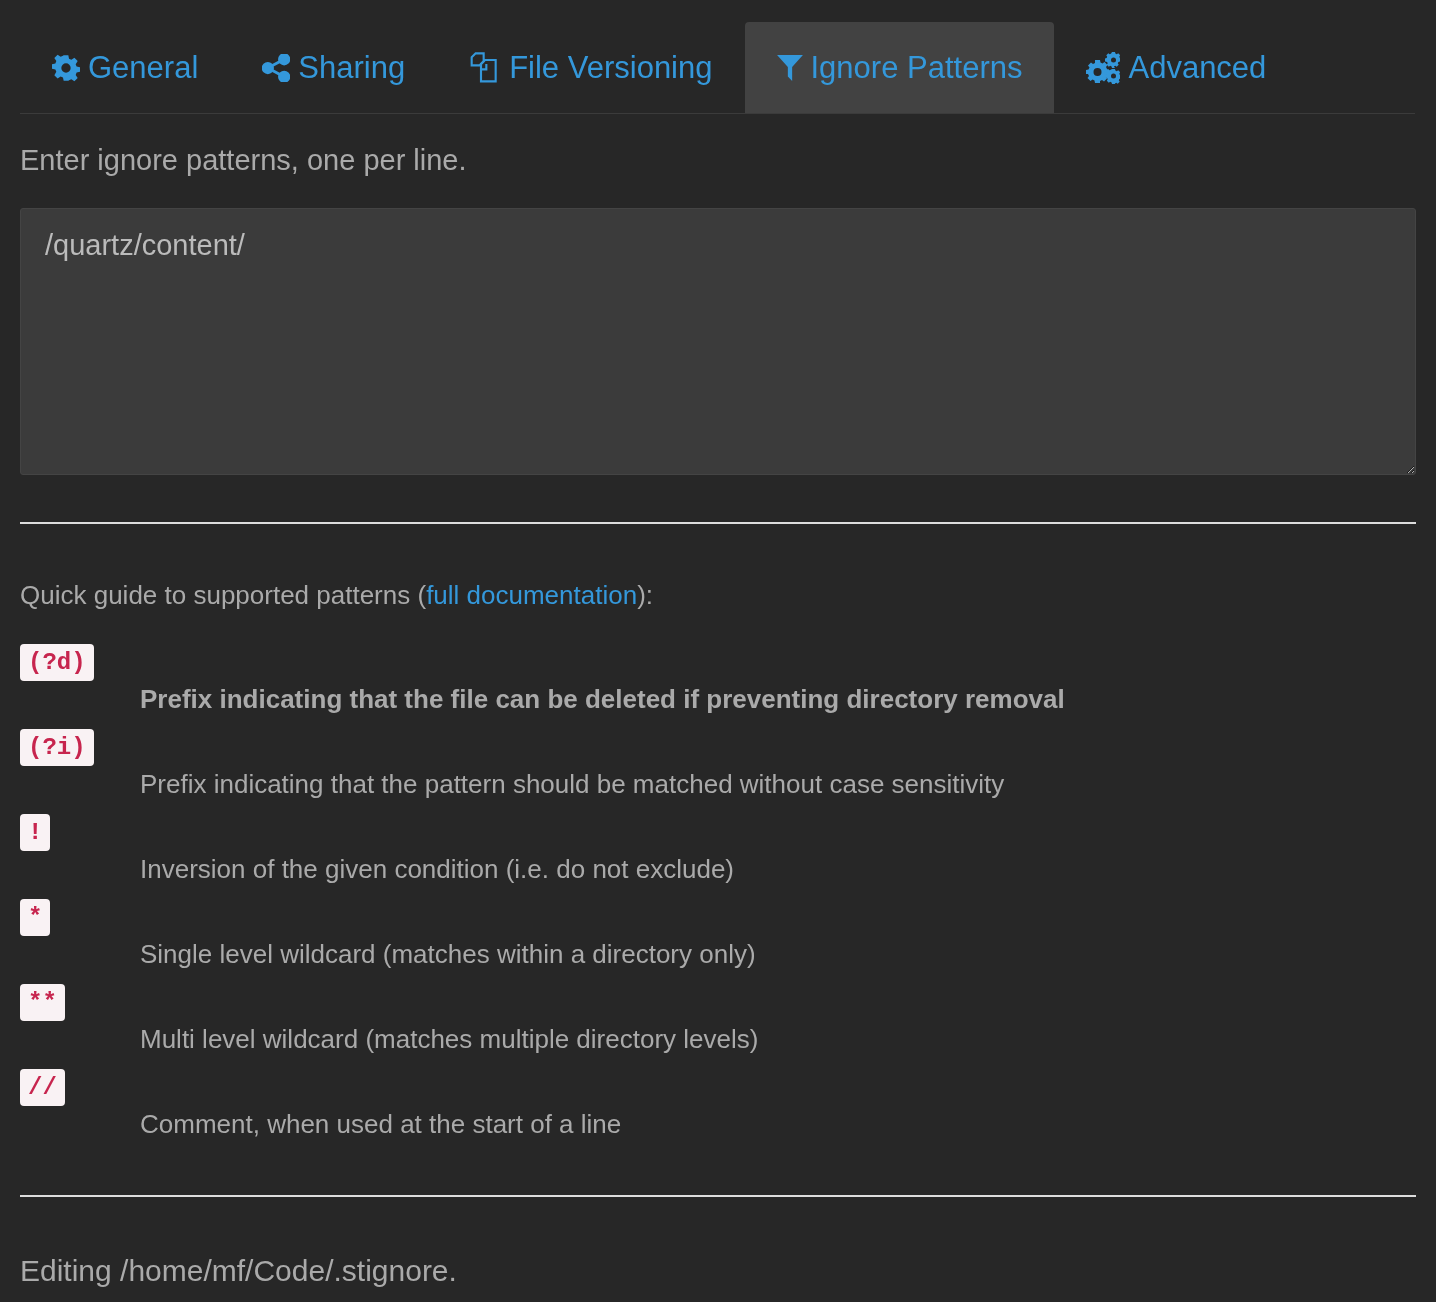 The width and height of the screenshot is (1436, 1302). What do you see at coordinates (603, 699) in the screenshot?
I see `pattern-description: Prefix indicating that the file can be deleted if preventing directory removal` at bounding box center [603, 699].